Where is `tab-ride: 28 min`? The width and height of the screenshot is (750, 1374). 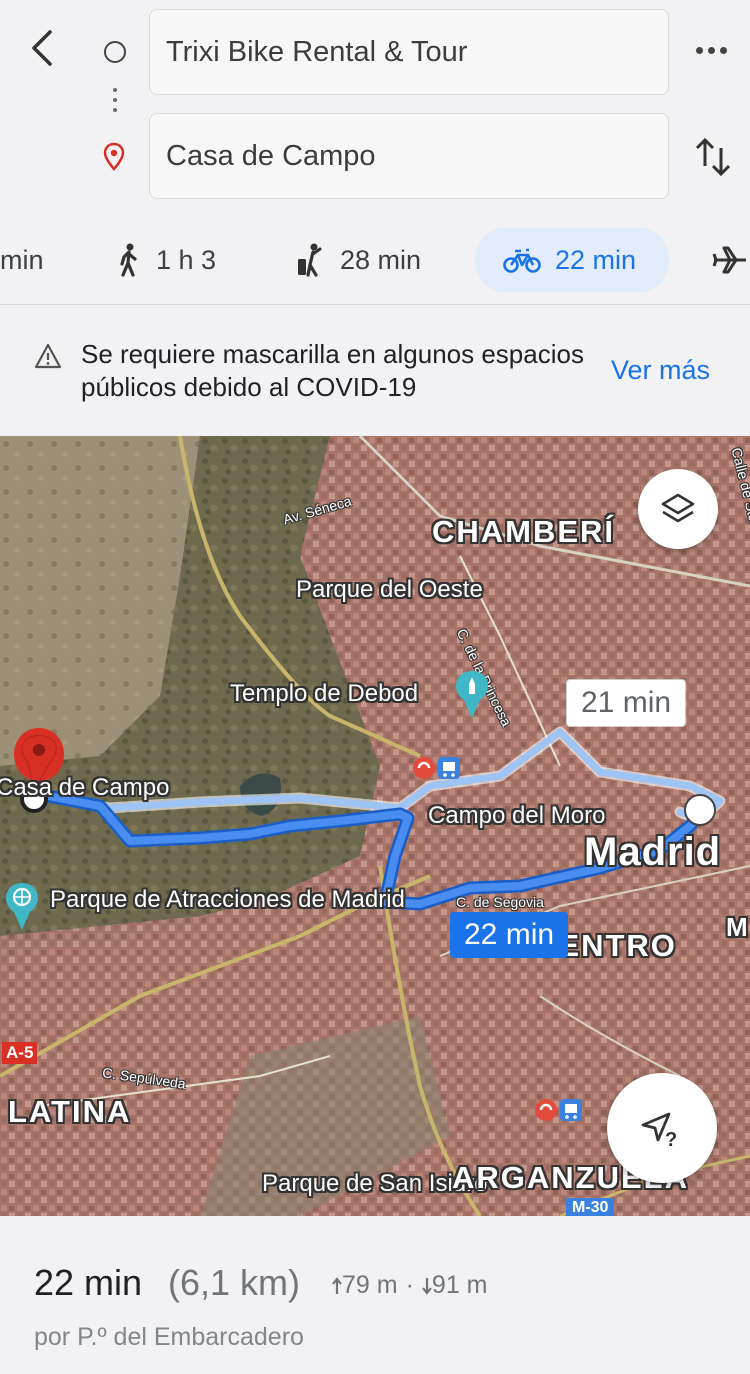
tab-ride: 28 min is located at coordinates (358, 260).